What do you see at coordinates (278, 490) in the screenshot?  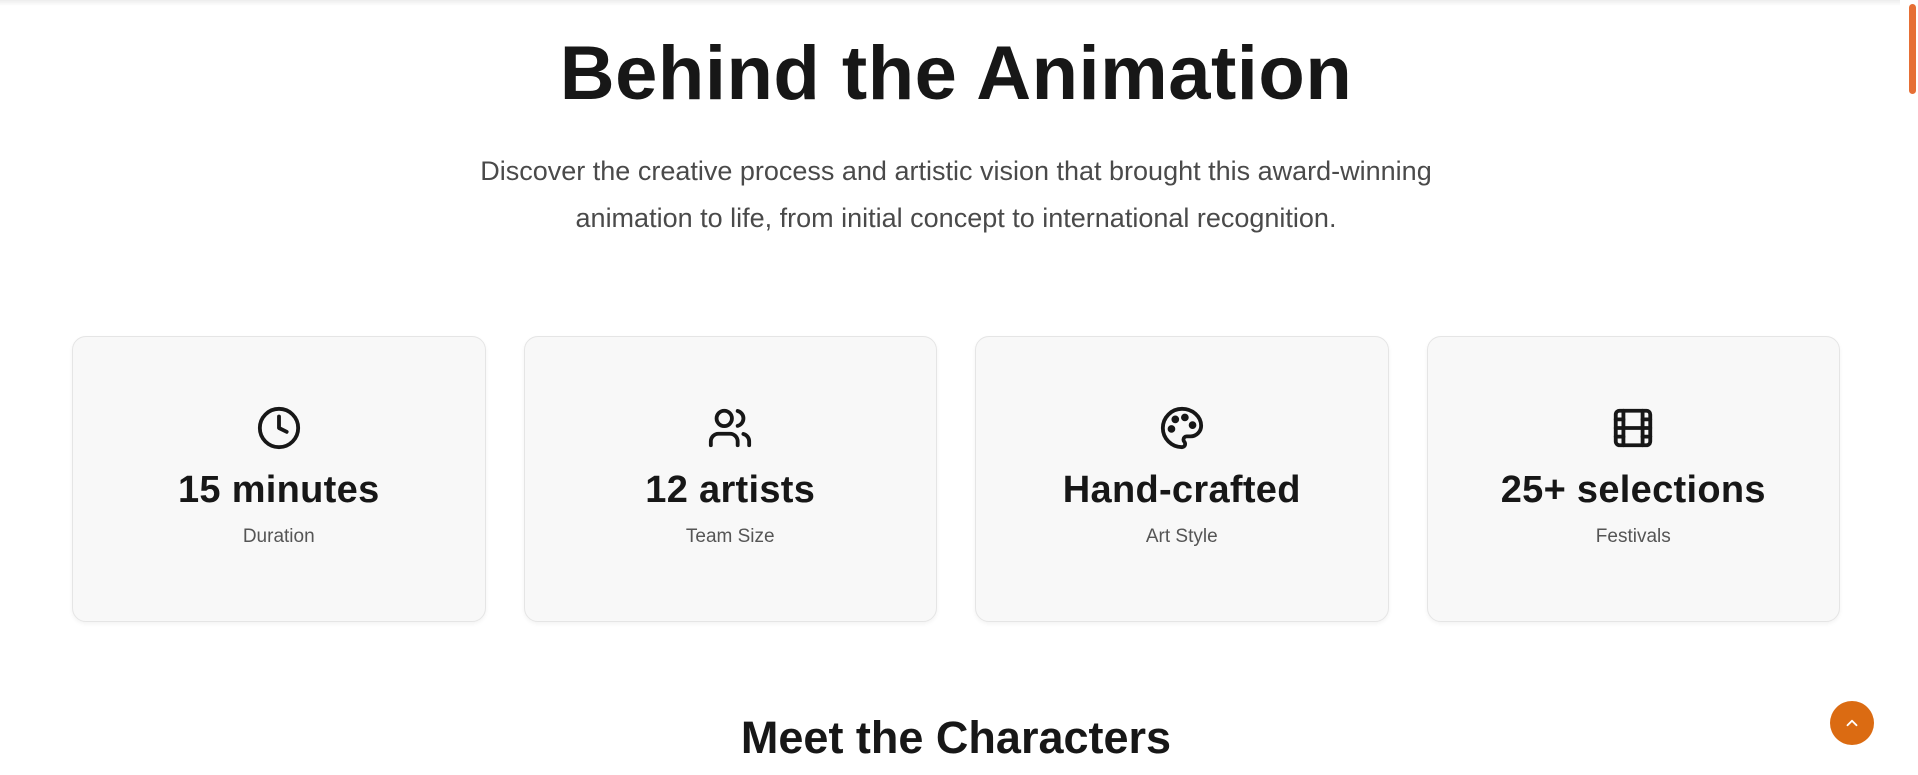 I see `stat-value: 15 minutes` at bounding box center [278, 490].